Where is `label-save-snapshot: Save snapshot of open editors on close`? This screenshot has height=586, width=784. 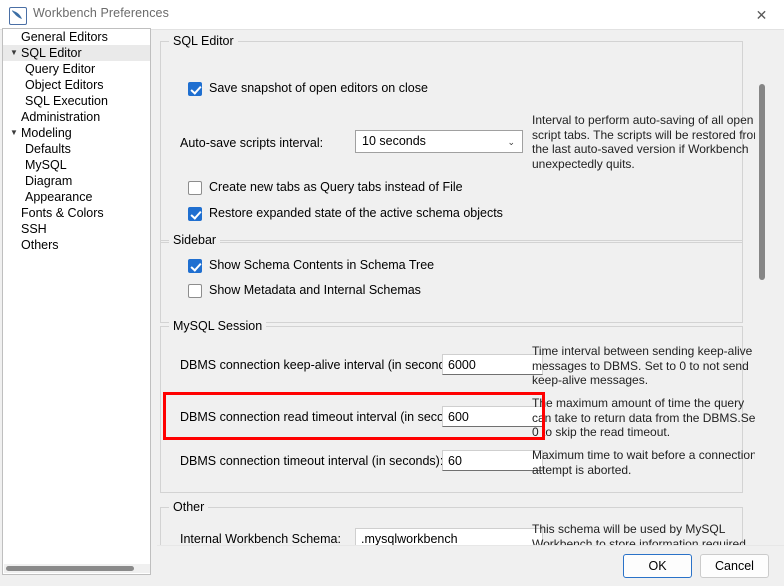 label-save-snapshot: Save snapshot of open editors on close is located at coordinates (318, 88).